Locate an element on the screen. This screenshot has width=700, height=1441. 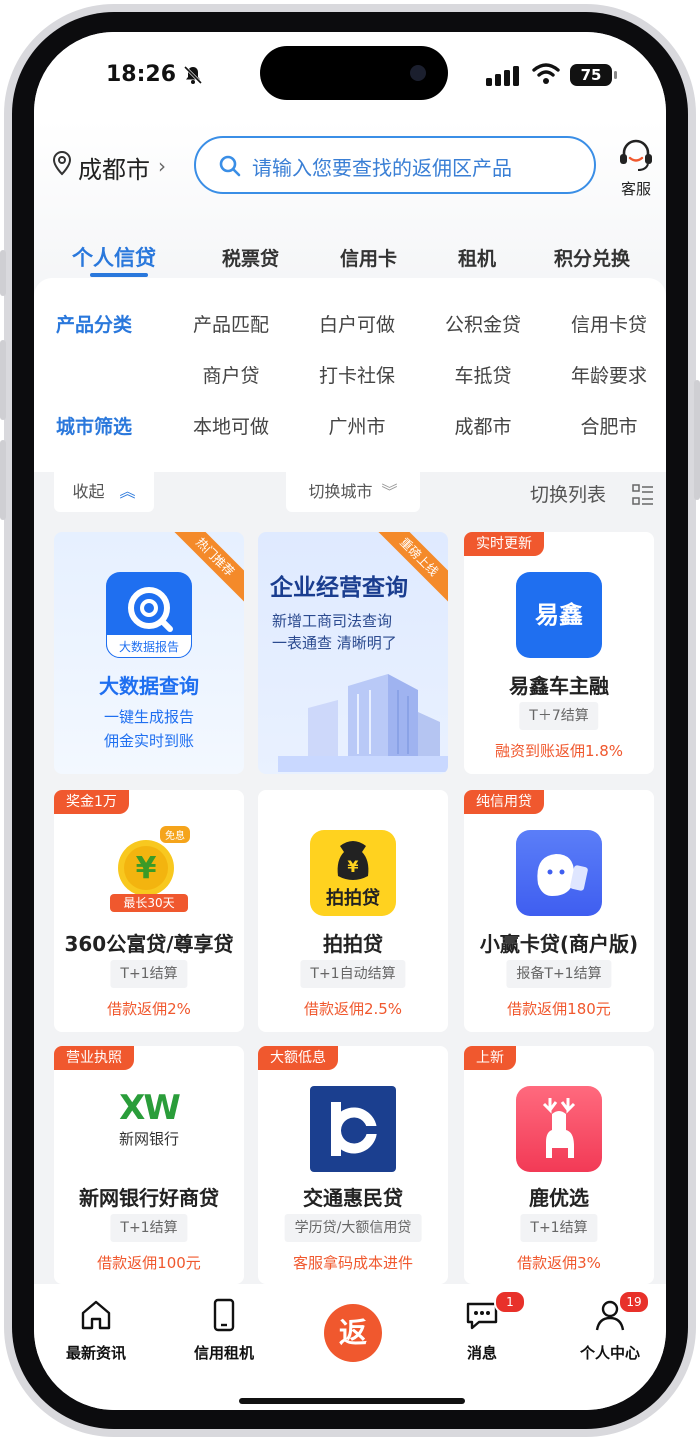
product-tag: 实时更新 is located at coordinates (504, 544).